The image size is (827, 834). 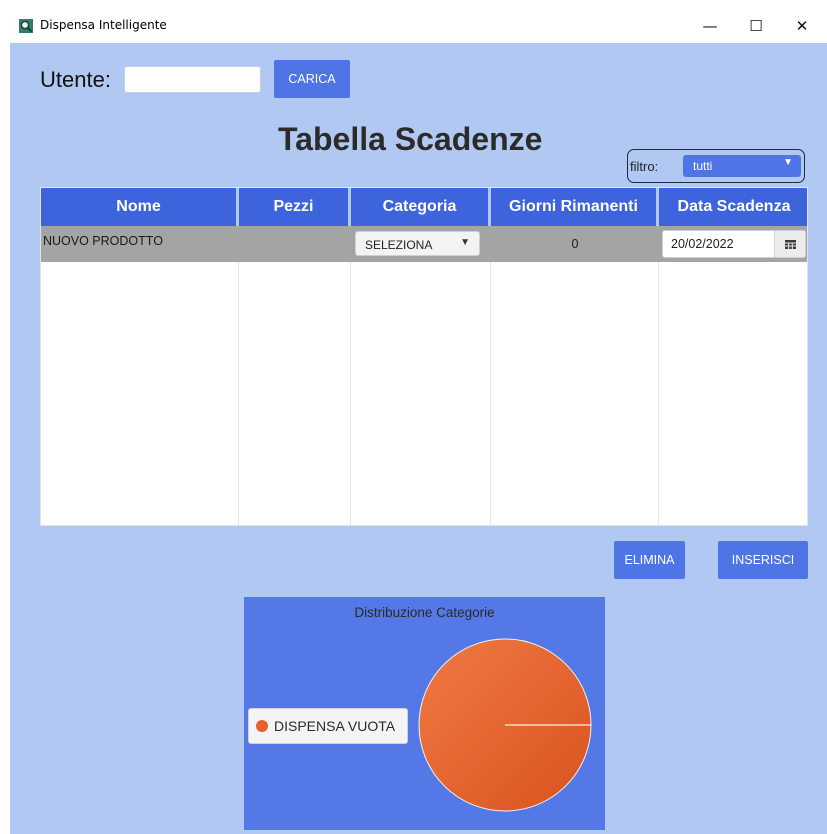 I want to click on table-row: NUOVO PRODOTTO SELEZIONA ▼ 0 20/02/2022, so click(x=424, y=244).